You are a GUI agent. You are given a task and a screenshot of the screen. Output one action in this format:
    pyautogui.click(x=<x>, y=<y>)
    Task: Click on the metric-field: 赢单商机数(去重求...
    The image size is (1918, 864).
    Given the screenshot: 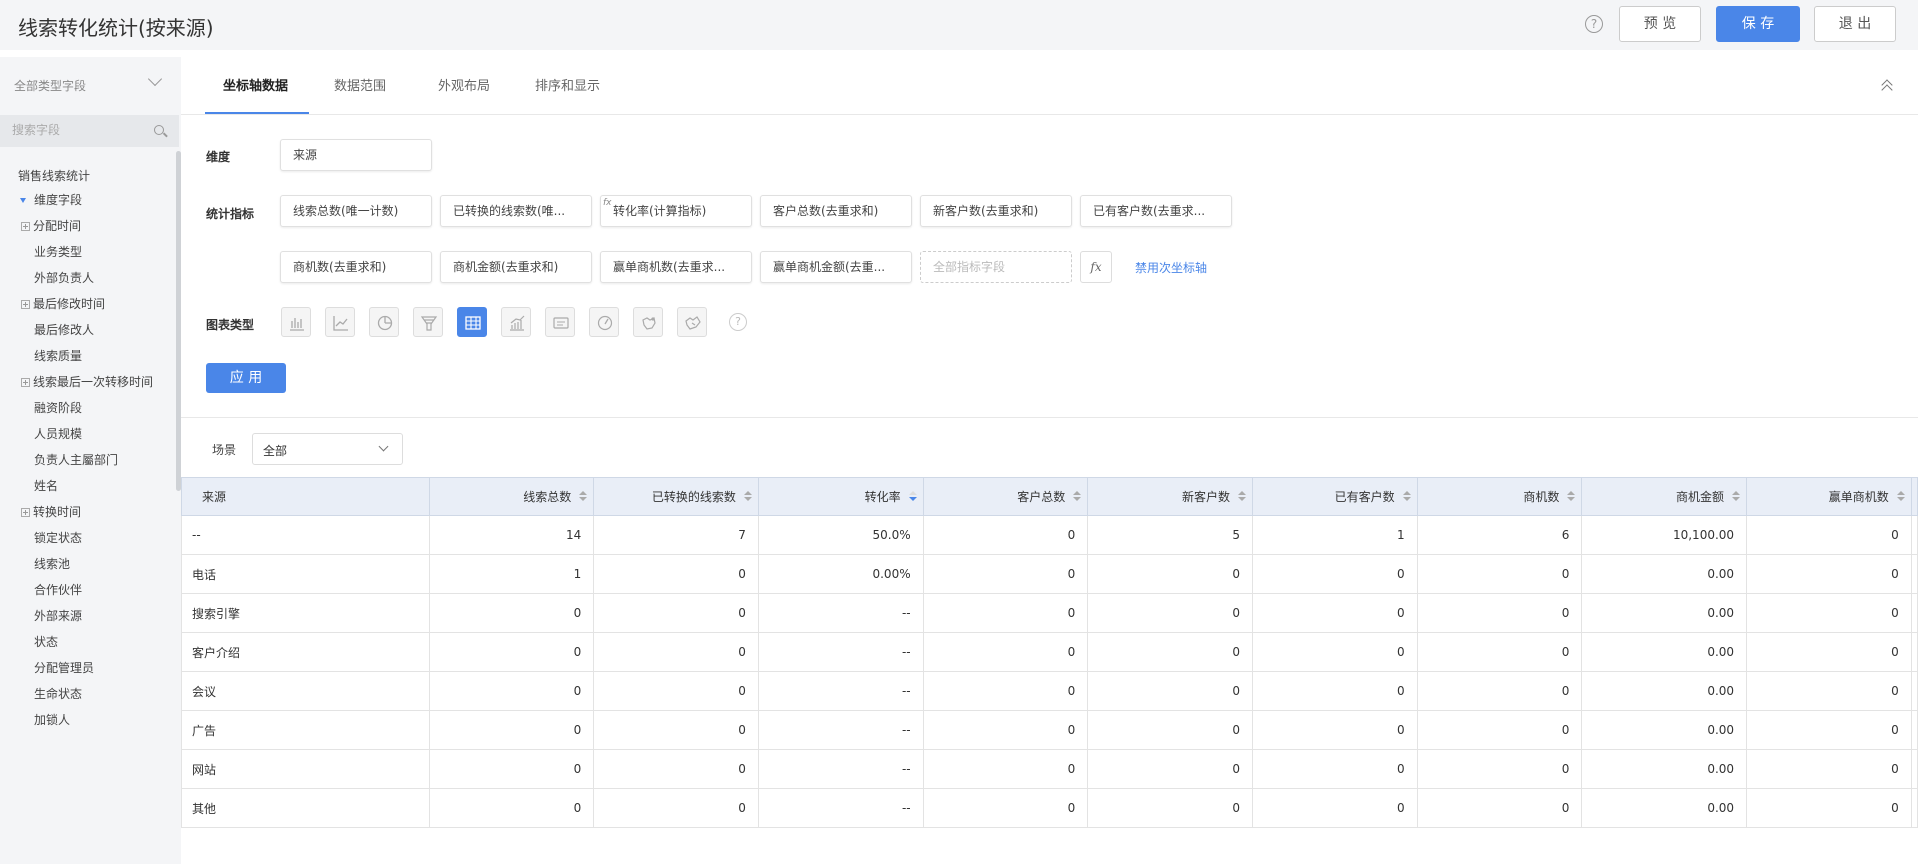 What is the action you would take?
    pyautogui.click(x=676, y=267)
    